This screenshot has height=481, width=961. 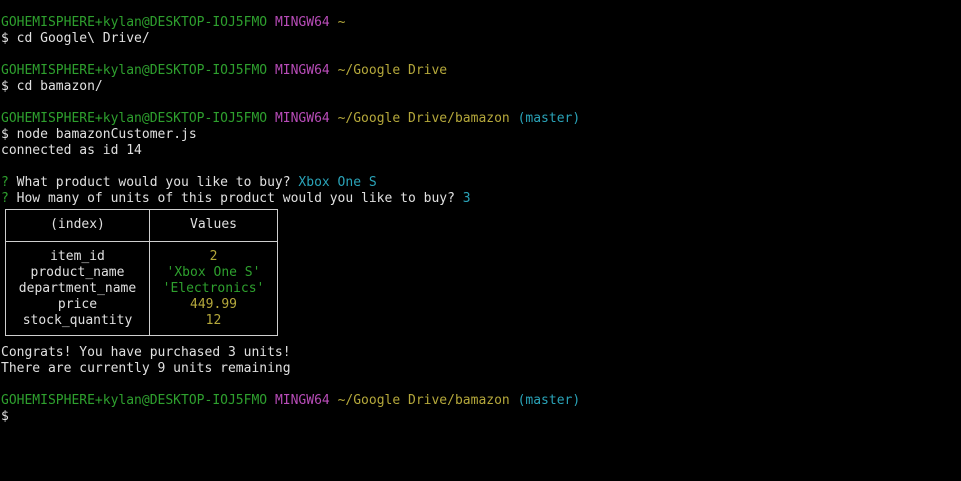 What do you see at coordinates (480, 135) in the screenshot?
I see `command-line: $ node bamazonCustomer.js` at bounding box center [480, 135].